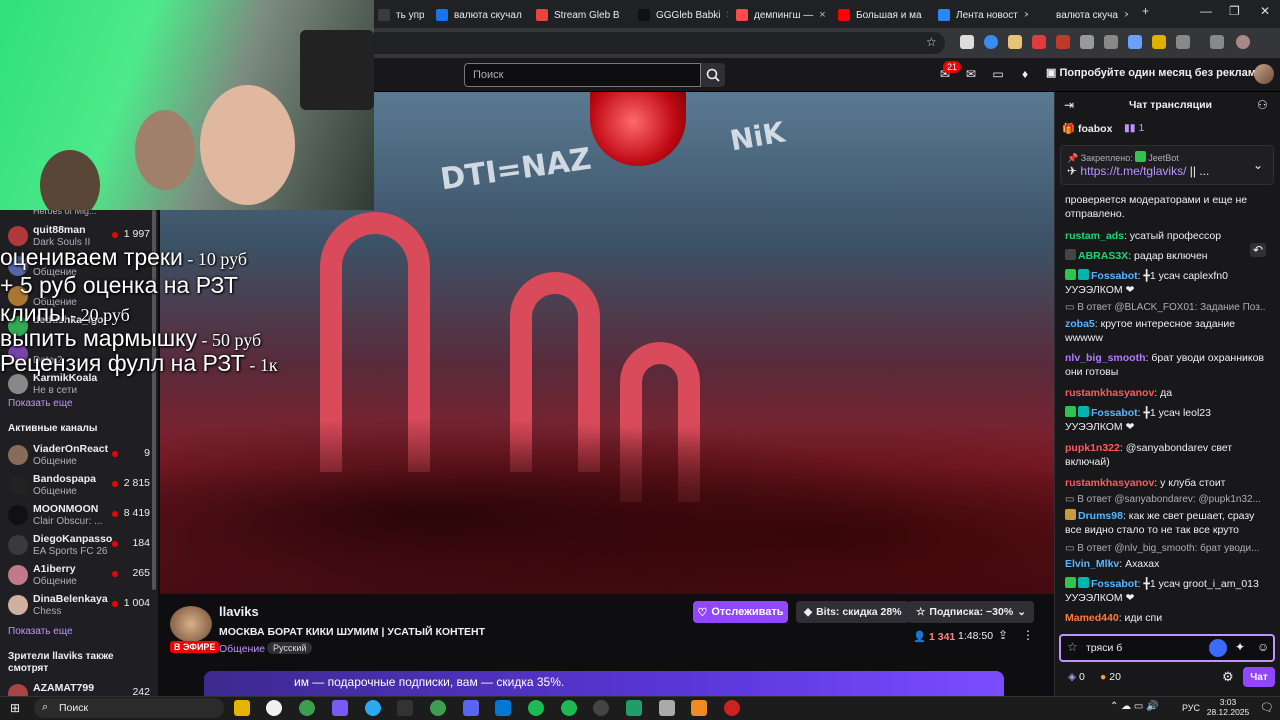 Image resolution: width=1280 pixels, height=720 pixels. I want to click on notification-icon: 🗨, so click(1267, 707).